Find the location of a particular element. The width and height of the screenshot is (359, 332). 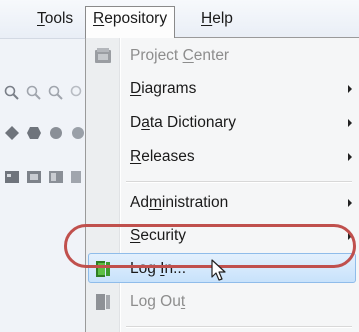

menu-tools: Tools is located at coordinates (55, 19).